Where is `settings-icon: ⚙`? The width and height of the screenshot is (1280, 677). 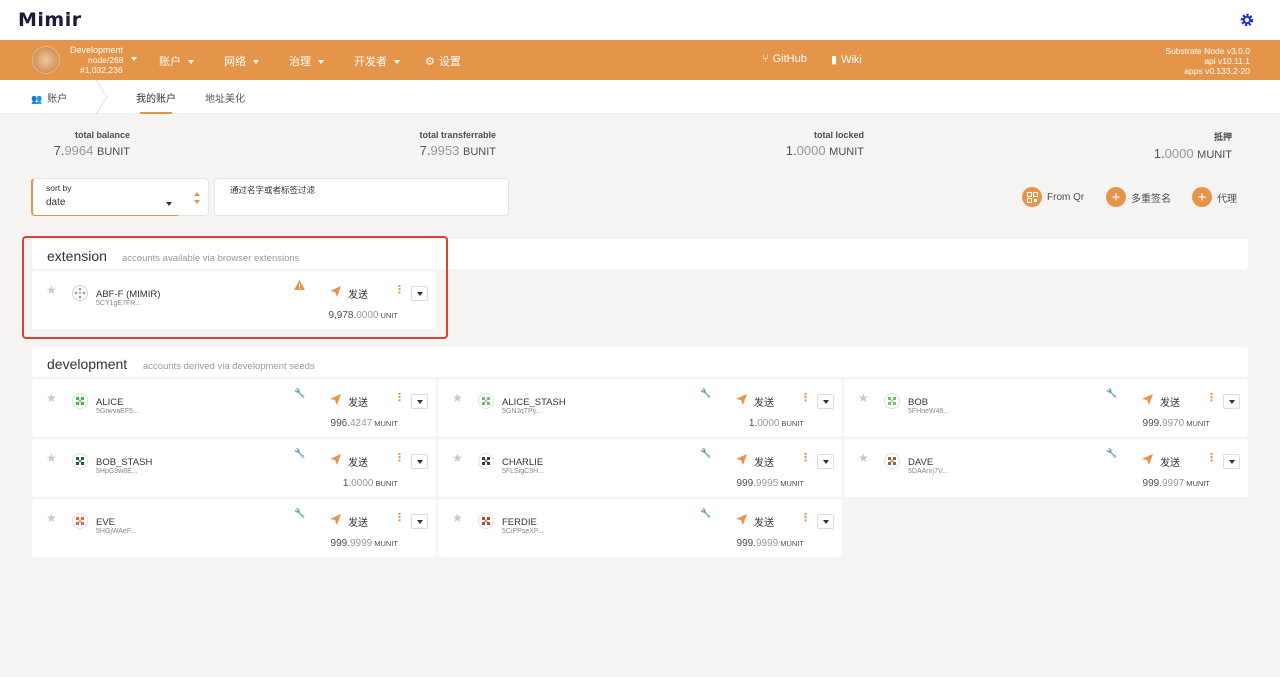
settings-icon: ⚙ is located at coordinates (430, 62).